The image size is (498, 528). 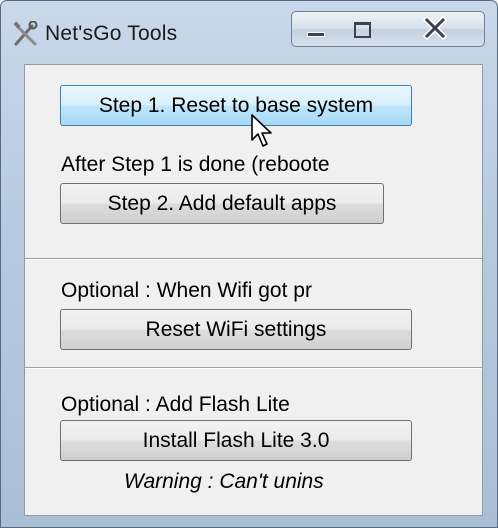 I want to click on reset-base-system-button: Step 1. Reset to base system, so click(x=236, y=105).